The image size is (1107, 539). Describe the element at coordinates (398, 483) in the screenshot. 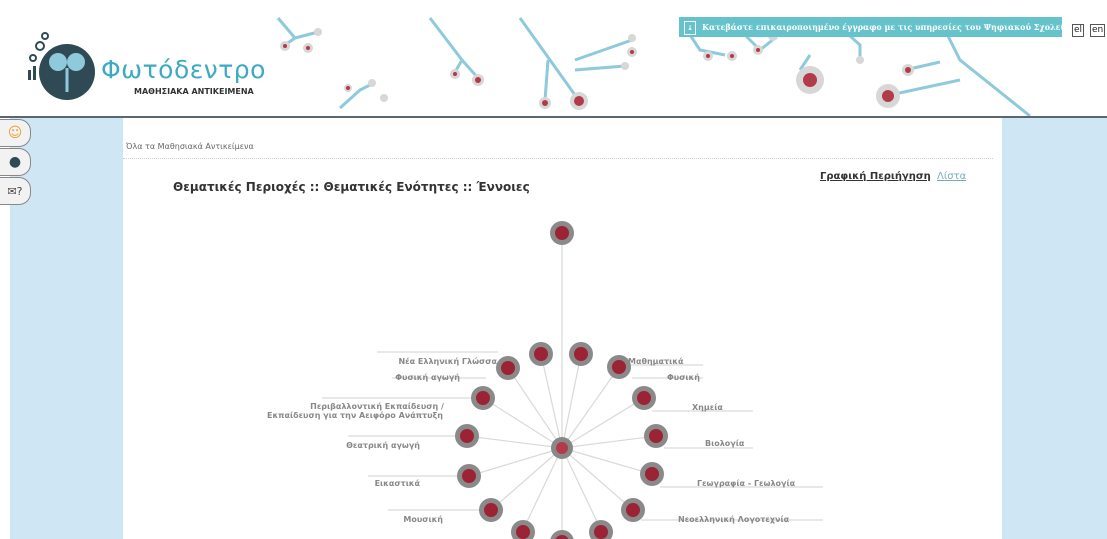

I see `label-visual-arts: Εικαστικά` at that location.